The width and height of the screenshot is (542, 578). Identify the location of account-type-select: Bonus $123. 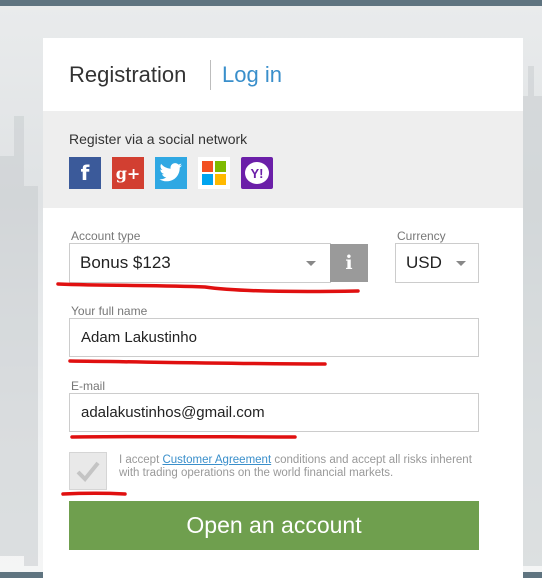
(200, 263).